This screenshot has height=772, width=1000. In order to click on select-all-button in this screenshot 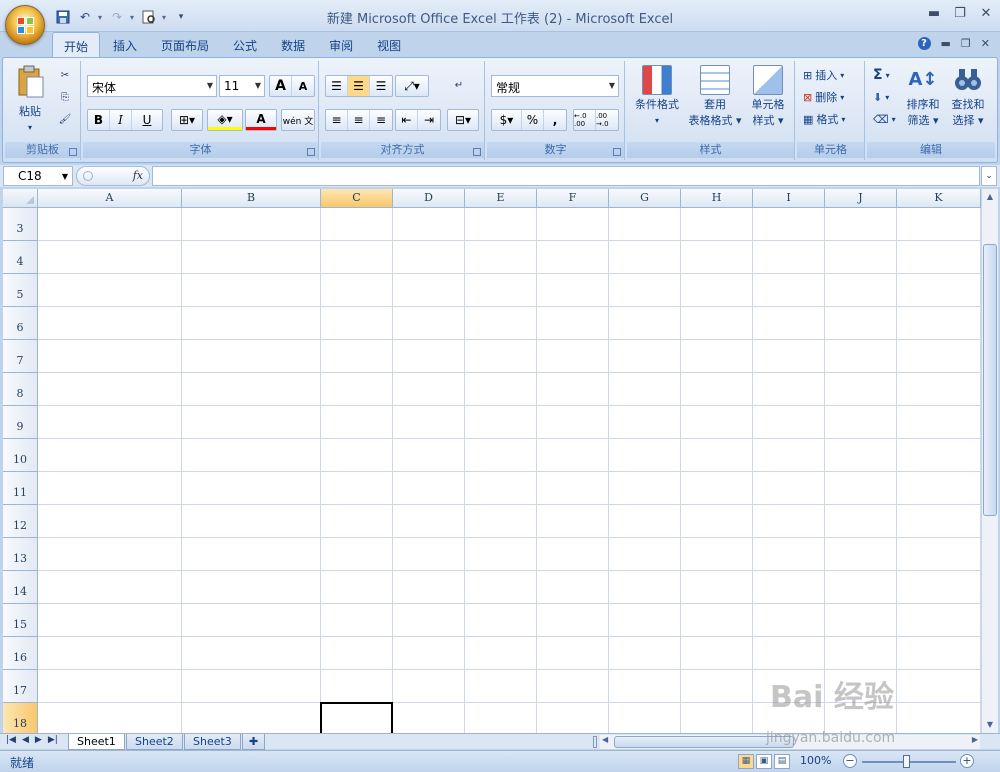, I will do `click(20, 198)`.